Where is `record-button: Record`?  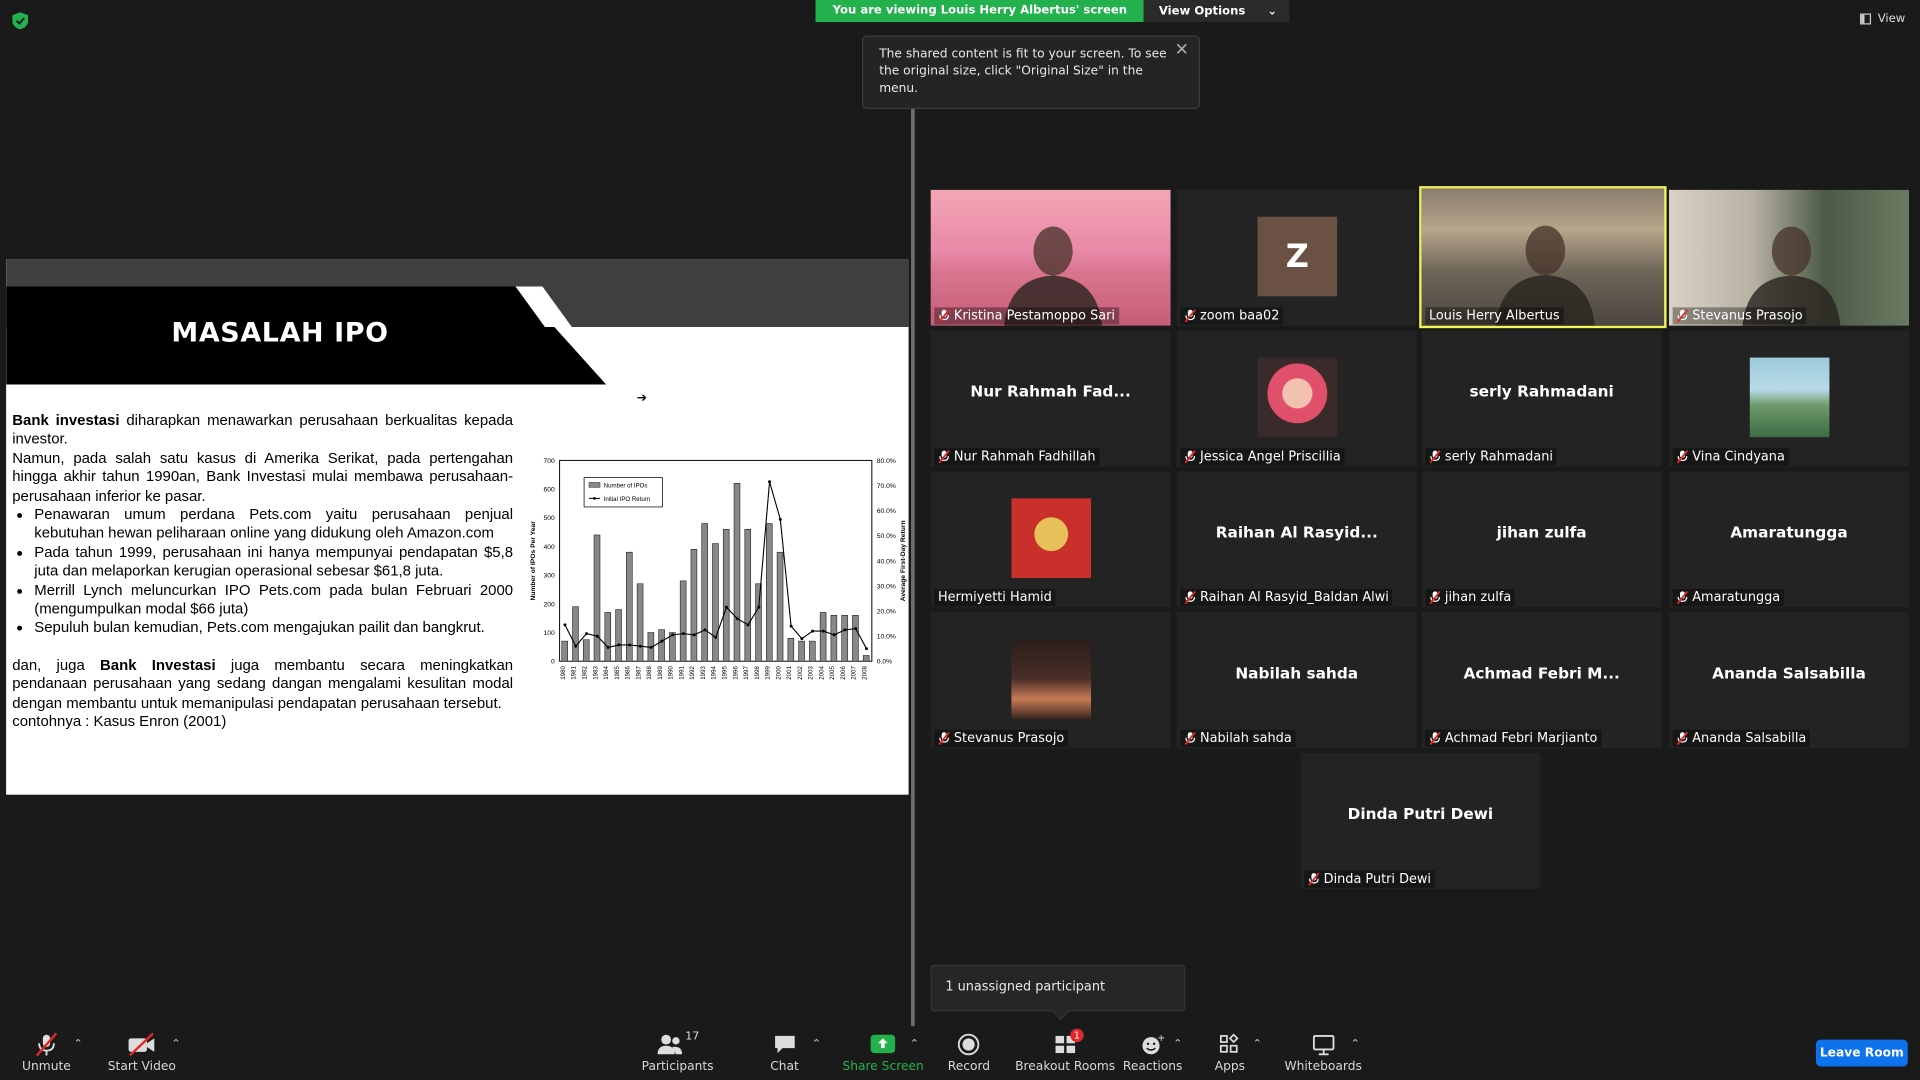
record-button: Record is located at coordinates (969, 1052).